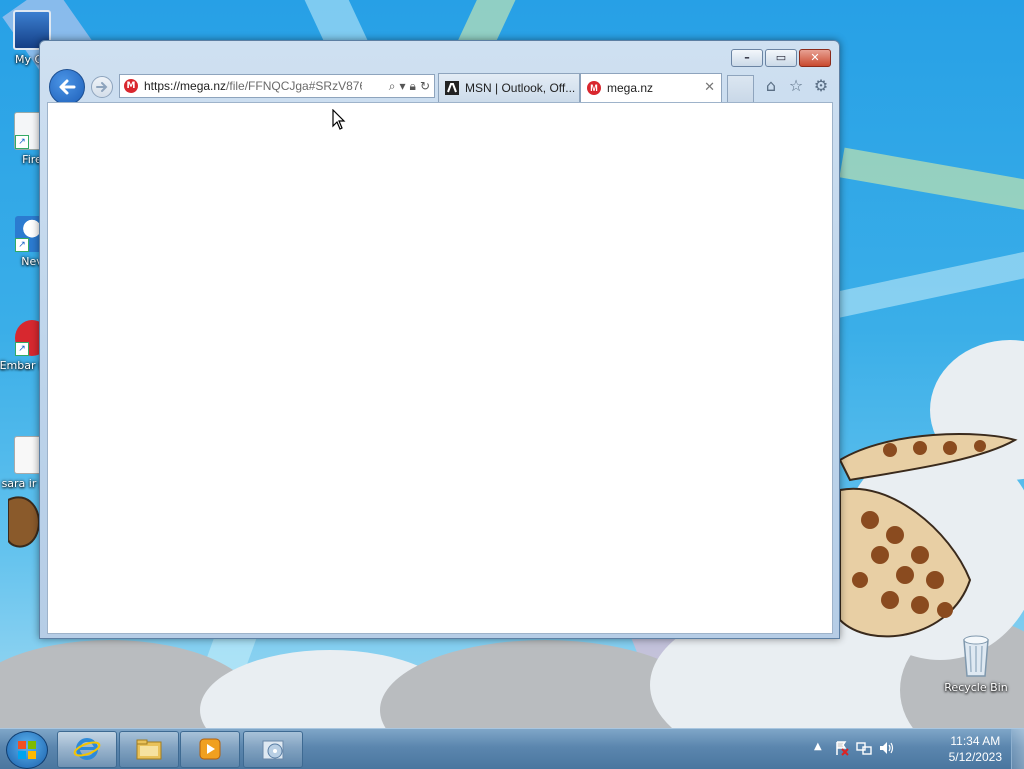 The height and width of the screenshot is (769, 1024). I want to click on media-center-icon, so click(273, 750).